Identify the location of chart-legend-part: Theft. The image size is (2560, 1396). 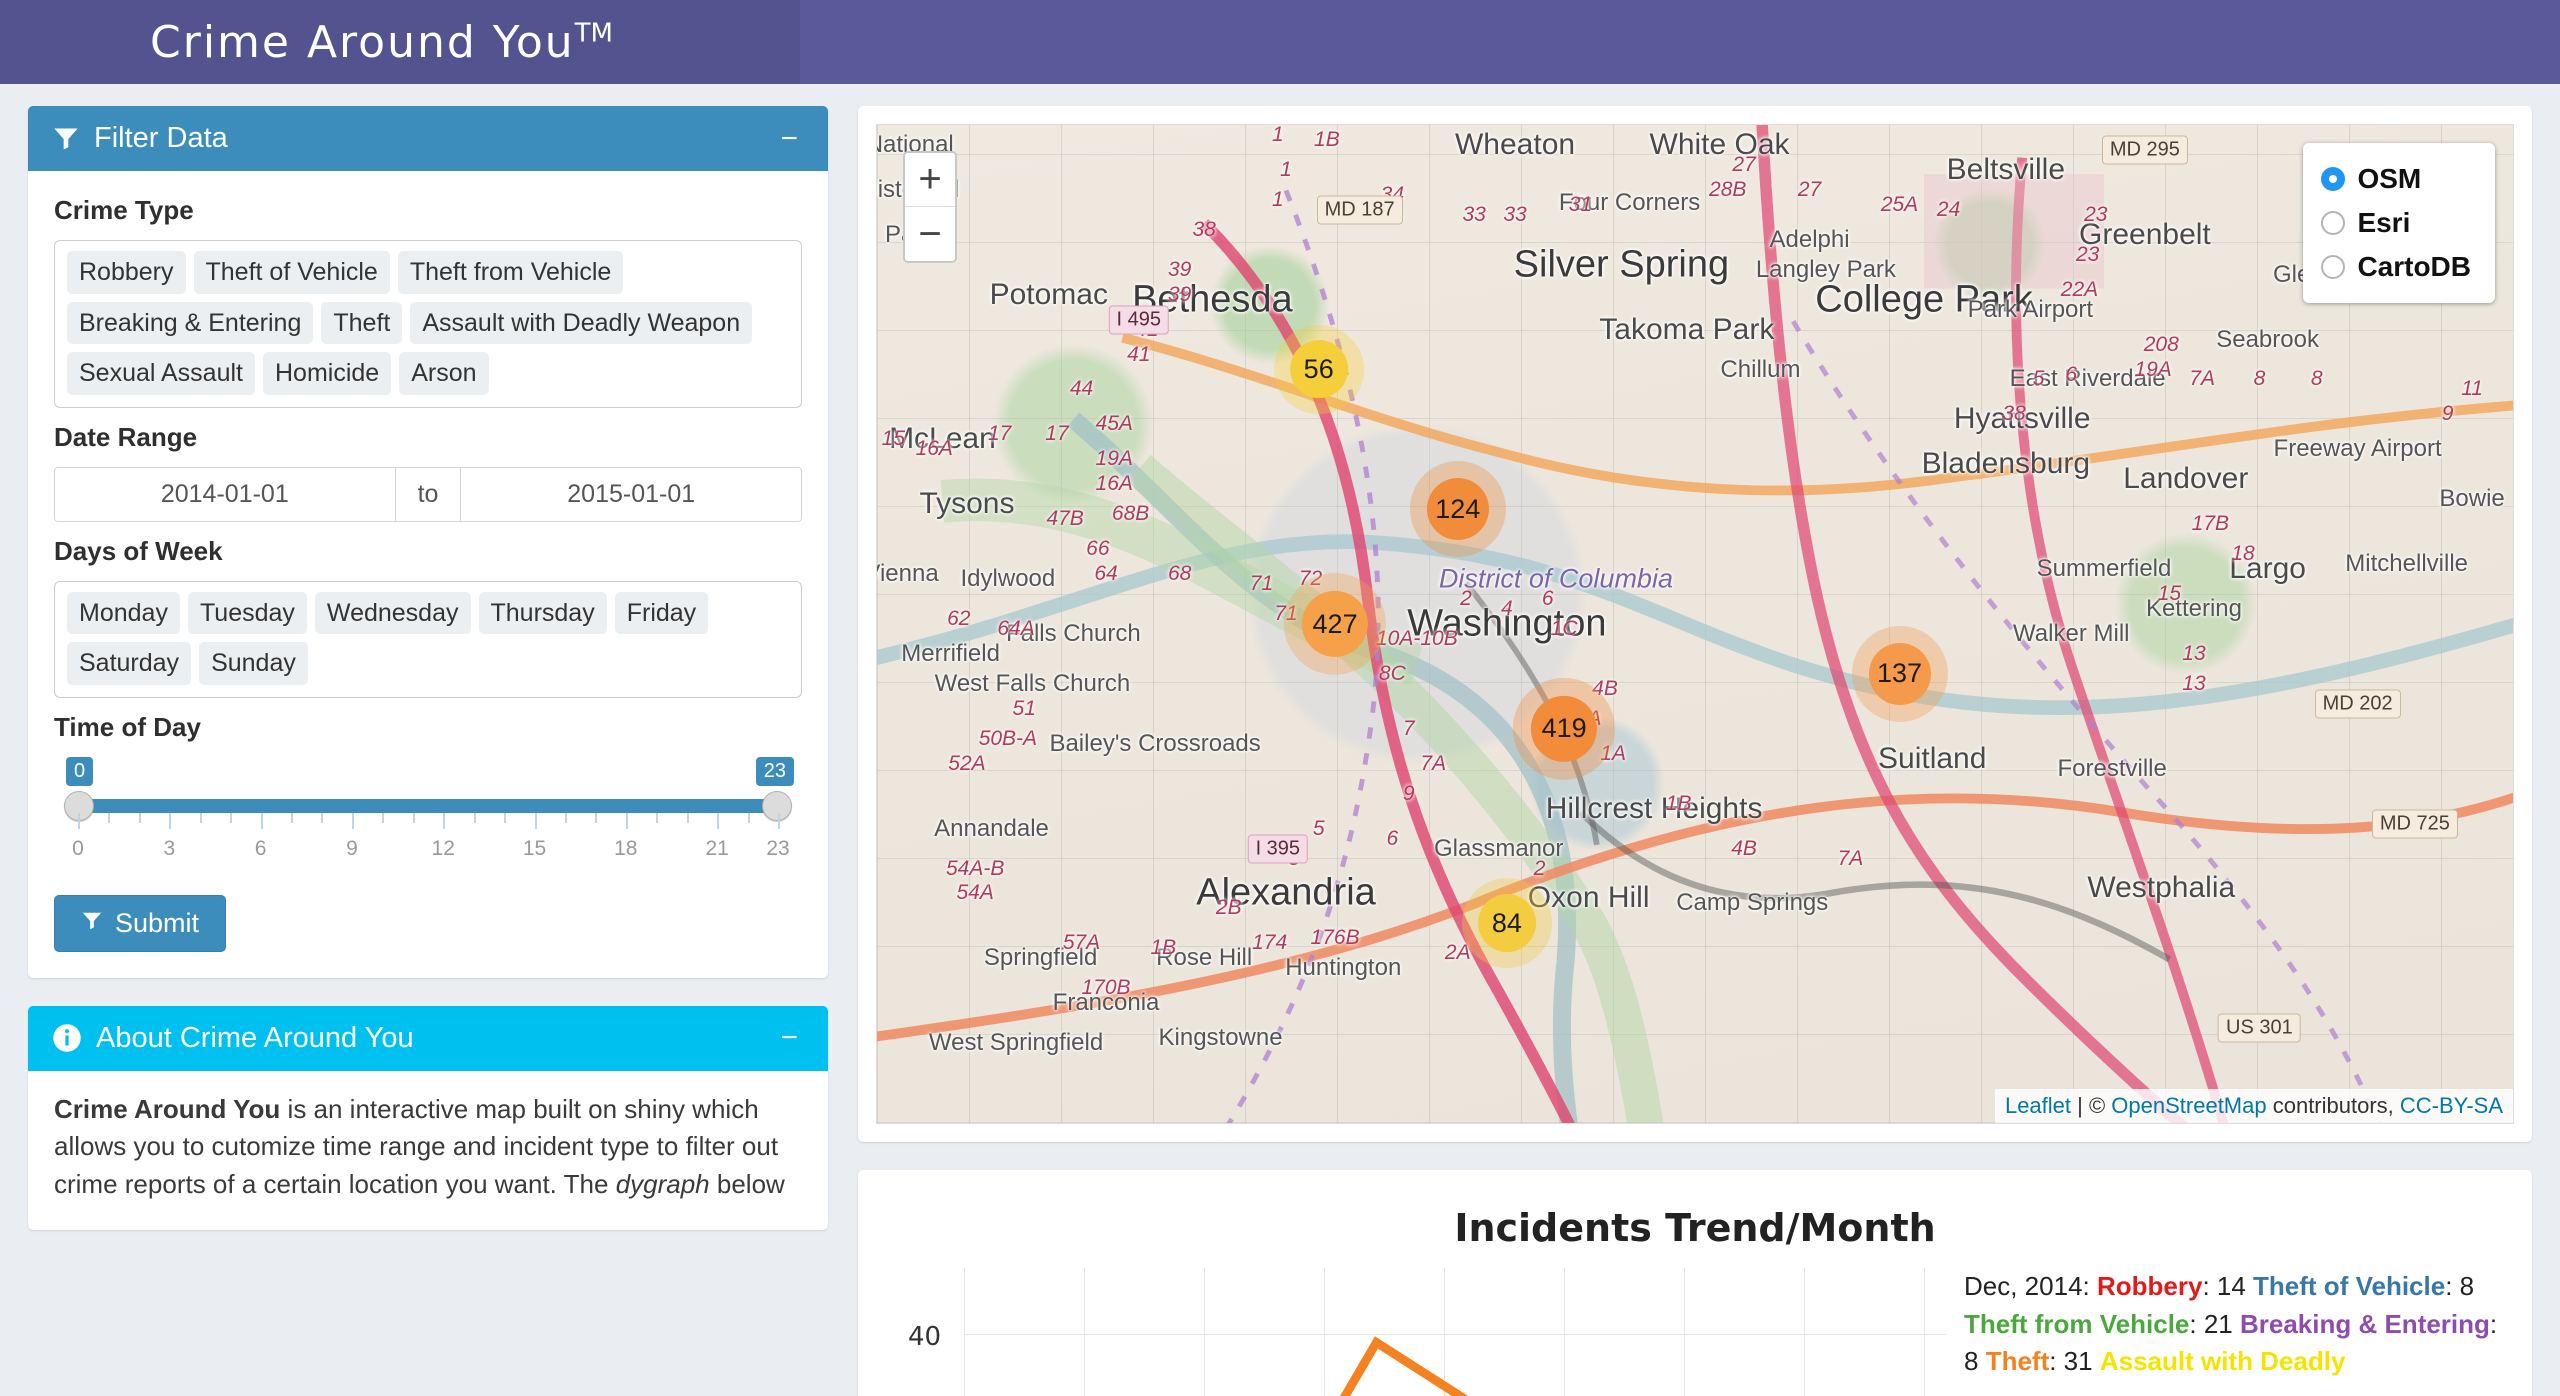
(2017, 1361).